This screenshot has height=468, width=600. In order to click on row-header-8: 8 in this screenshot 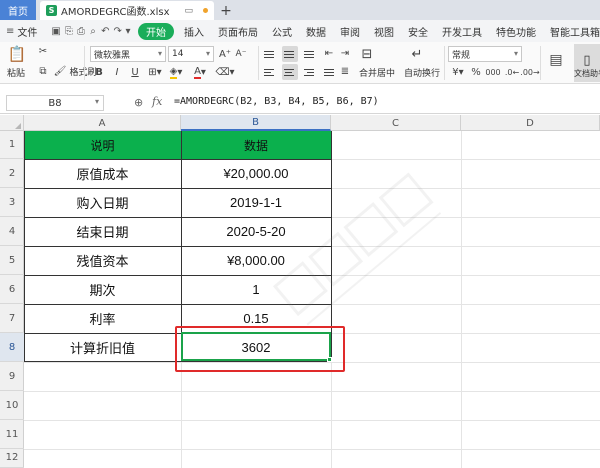, I will do `click(12, 347)`.